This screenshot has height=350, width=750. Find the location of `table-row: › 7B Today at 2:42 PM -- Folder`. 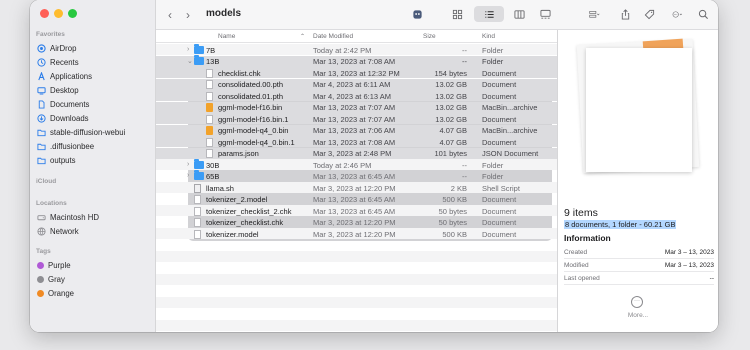

table-row: › 7B Today at 2:42 PM -- Folder is located at coordinates (356, 49).